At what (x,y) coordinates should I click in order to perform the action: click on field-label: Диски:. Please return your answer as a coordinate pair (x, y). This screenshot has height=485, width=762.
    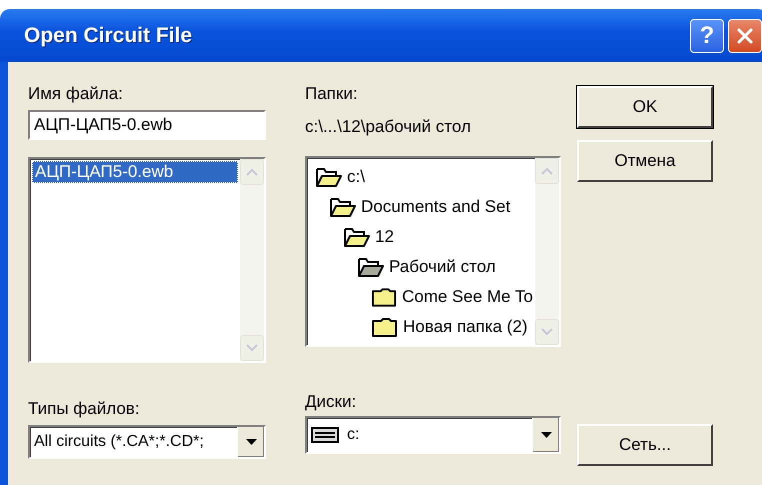
    Looking at the image, I should click on (331, 402).